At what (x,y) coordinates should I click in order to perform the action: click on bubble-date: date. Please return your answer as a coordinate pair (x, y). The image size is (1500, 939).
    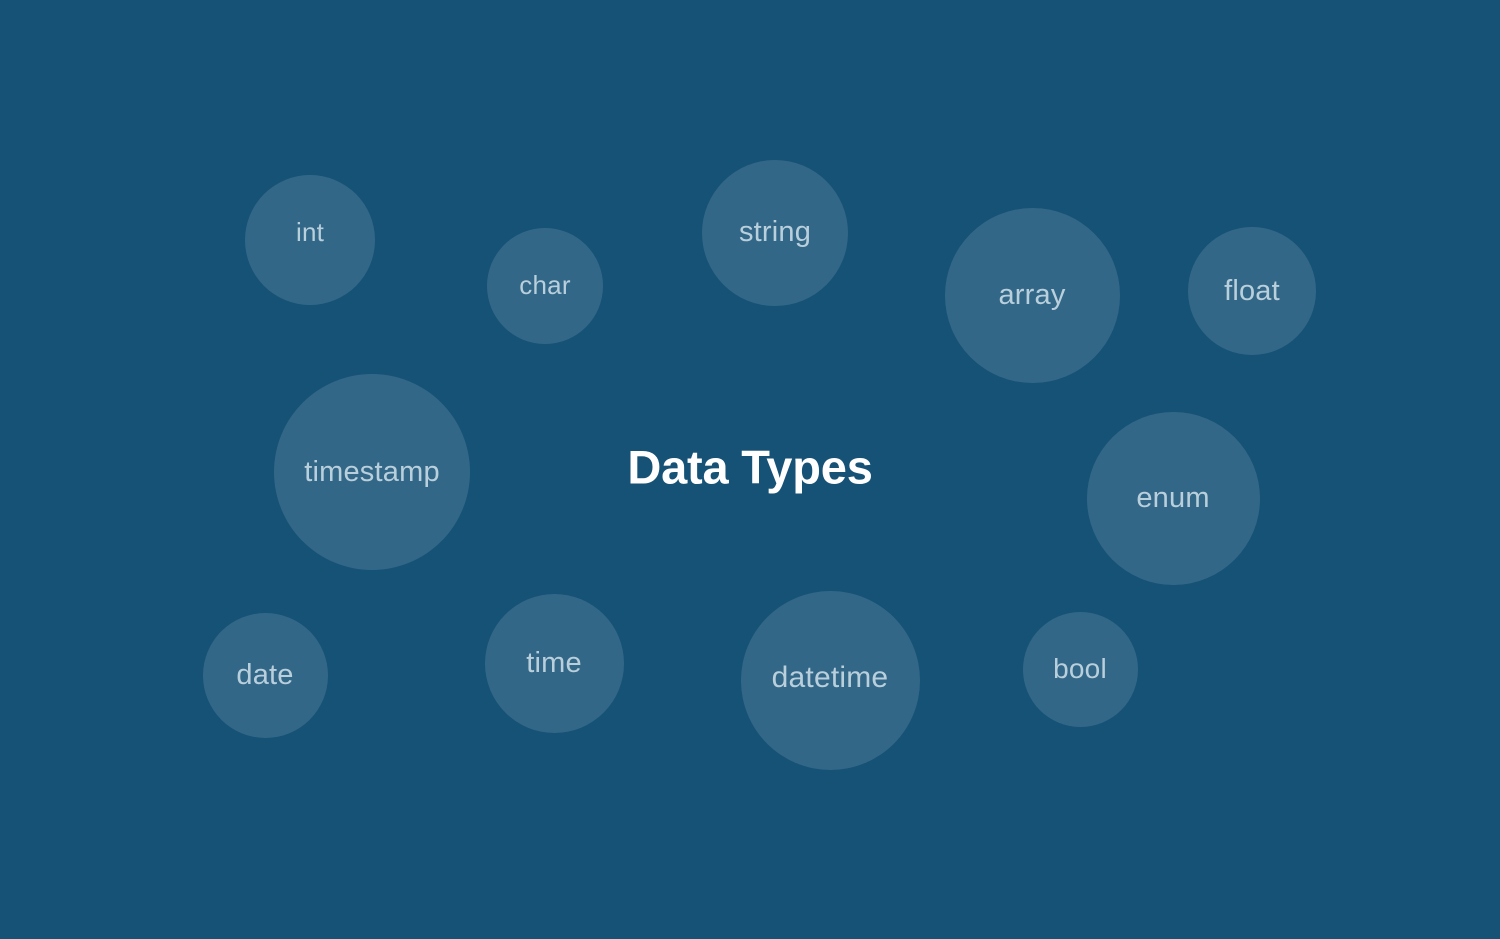
    Looking at the image, I should click on (265, 675).